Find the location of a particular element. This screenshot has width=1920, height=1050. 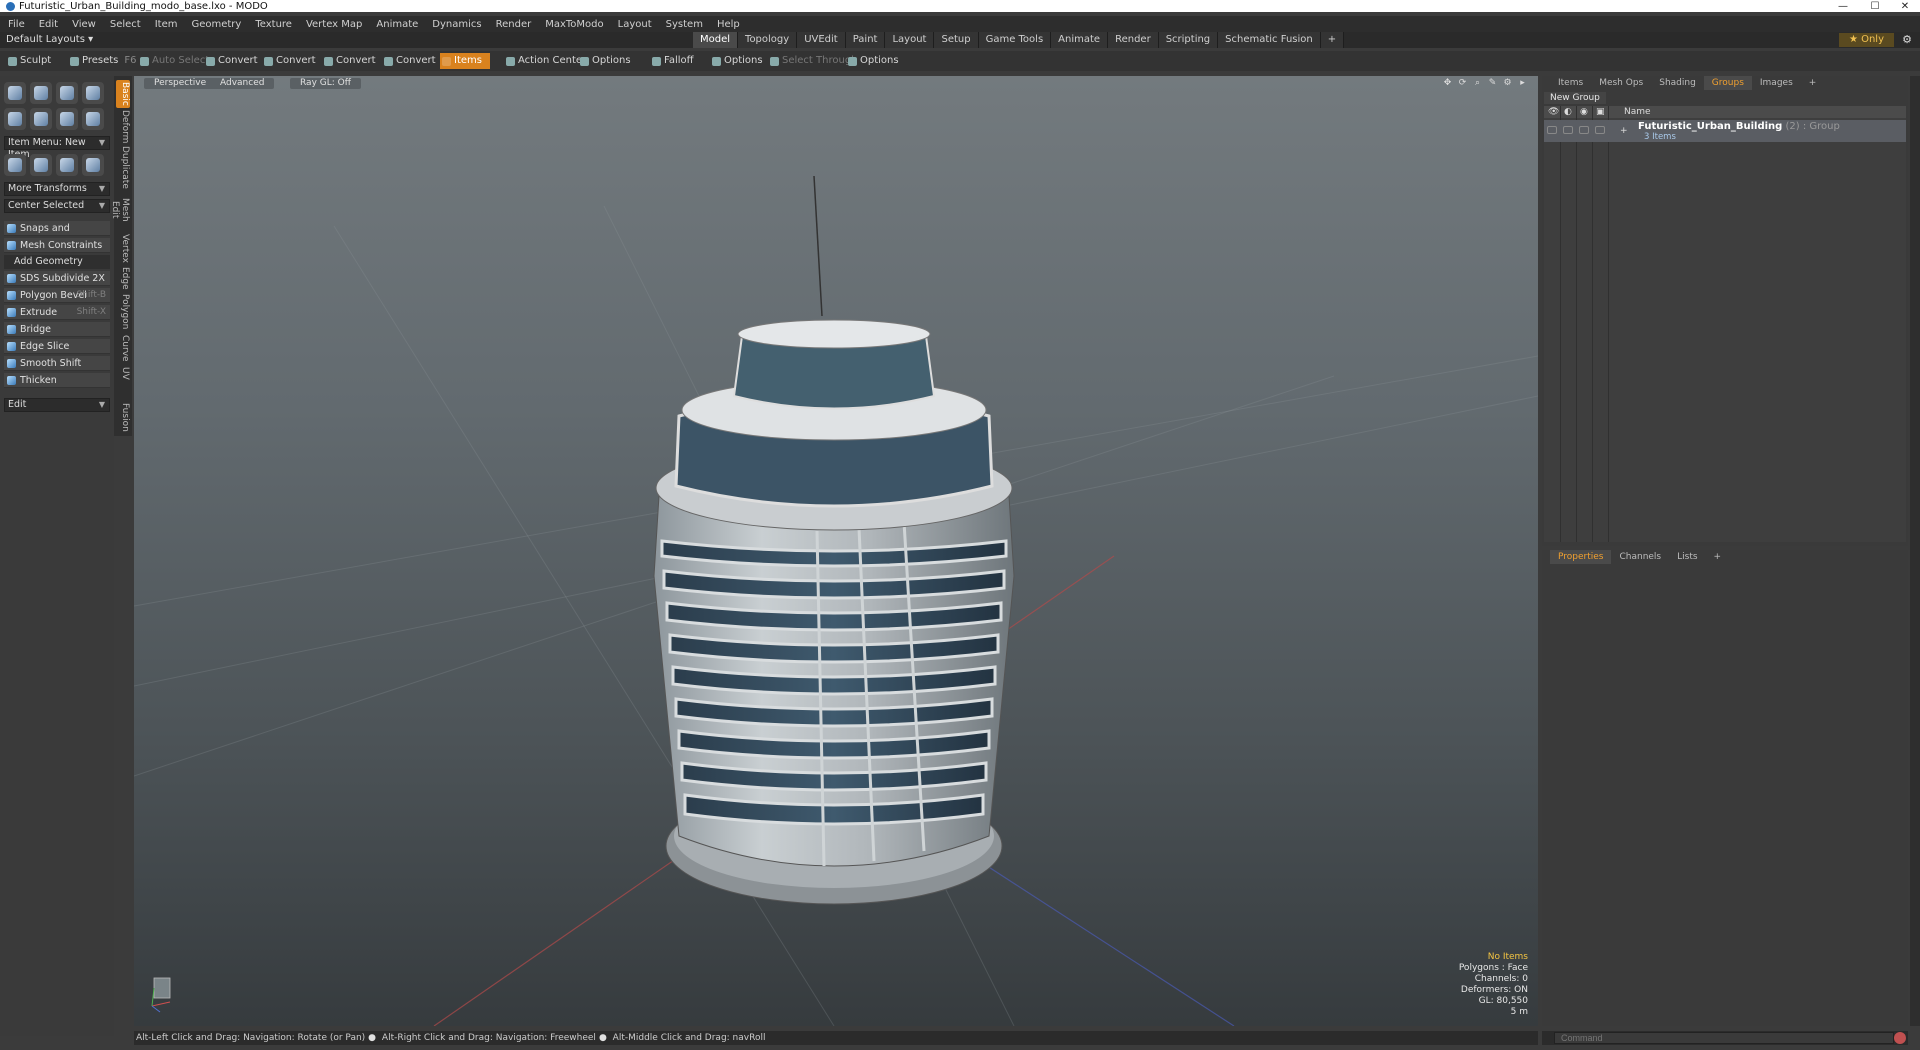

menu-geometry: Geometry is located at coordinates (216, 24).